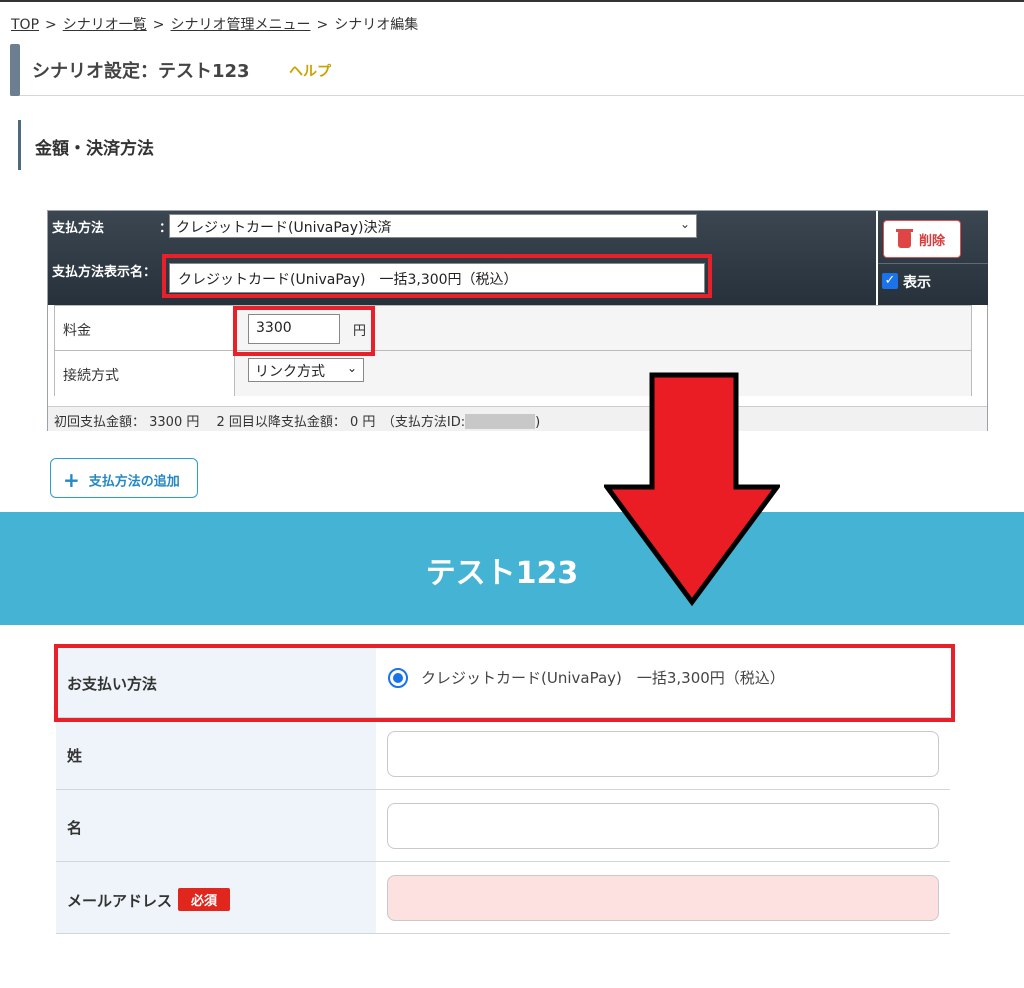  I want to click on banner-title: テスト123, so click(502, 573).